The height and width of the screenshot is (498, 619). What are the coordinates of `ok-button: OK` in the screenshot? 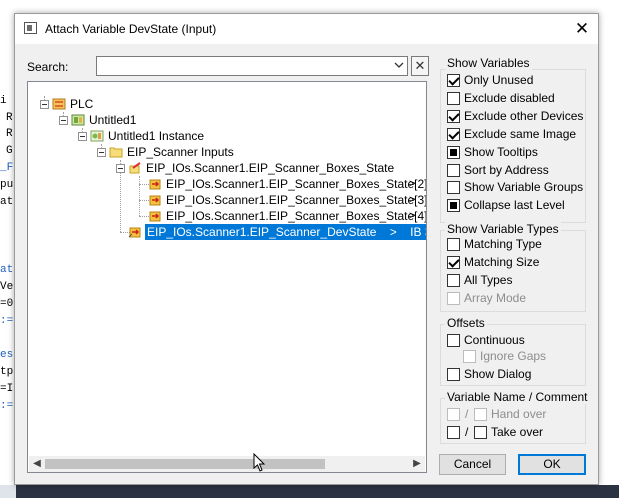 It's located at (552, 464).